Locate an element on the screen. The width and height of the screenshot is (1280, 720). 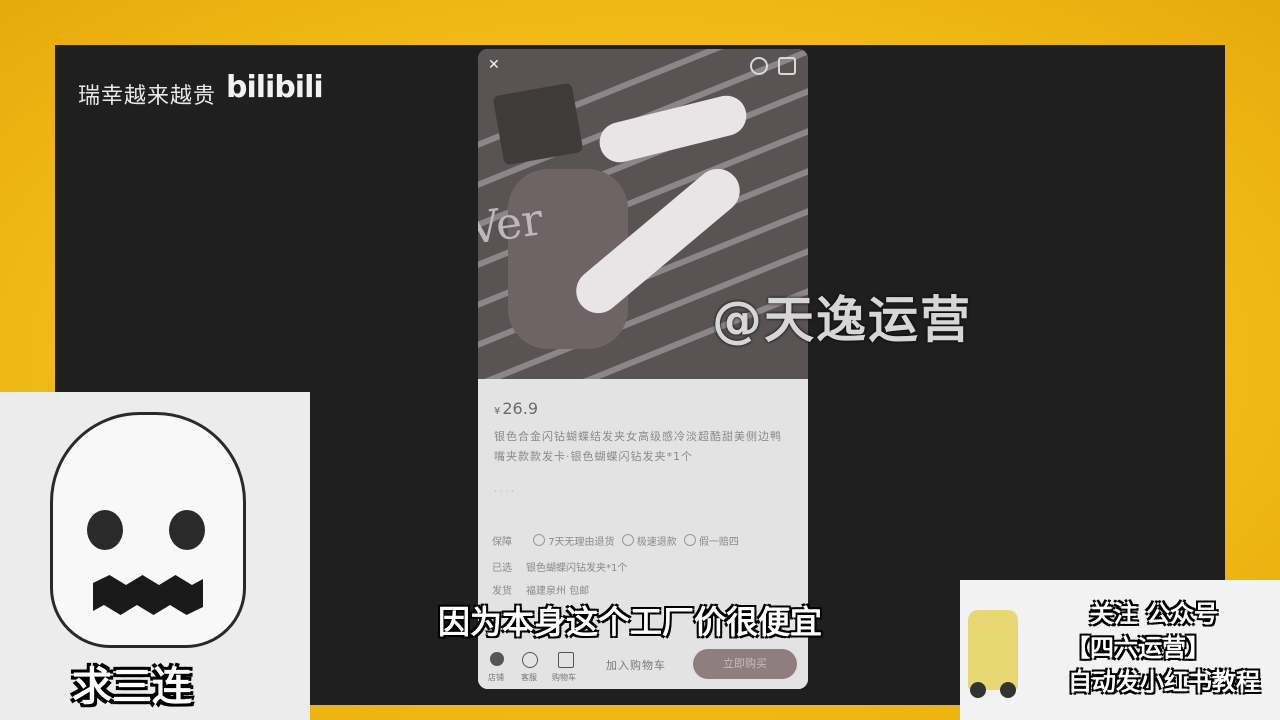
share-icon is located at coordinates (787, 66).